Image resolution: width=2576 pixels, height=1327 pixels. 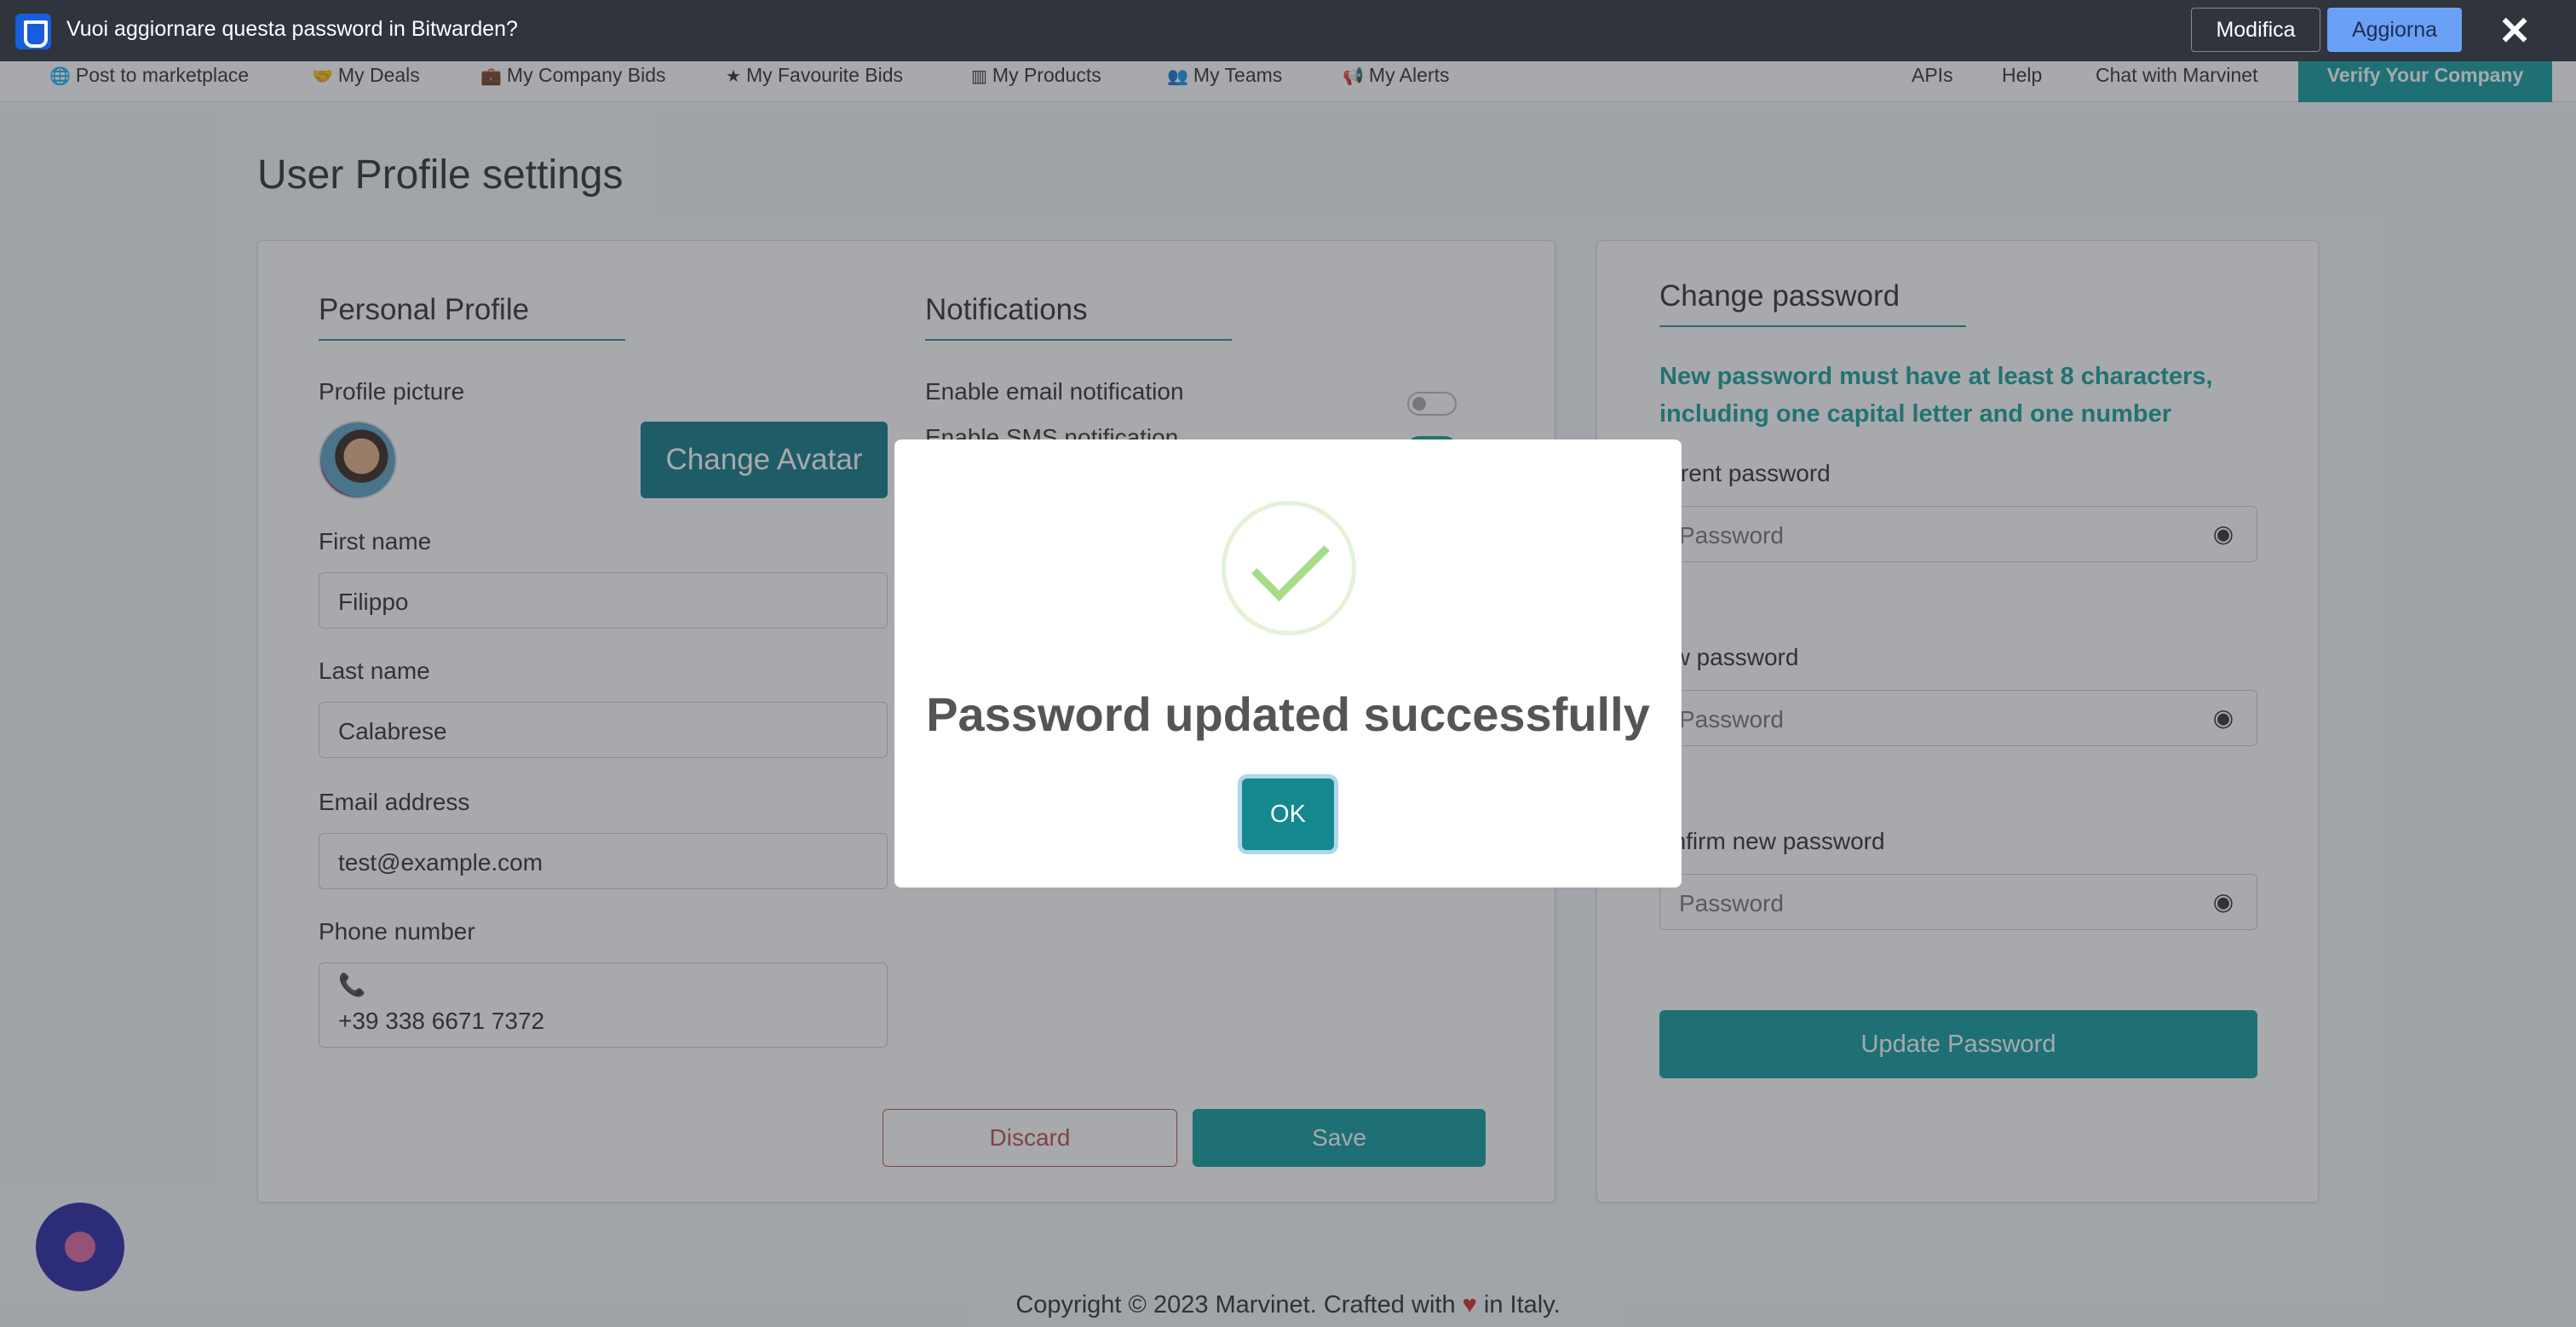 What do you see at coordinates (1288, 814) in the screenshot?
I see `ok-button: OK` at bounding box center [1288, 814].